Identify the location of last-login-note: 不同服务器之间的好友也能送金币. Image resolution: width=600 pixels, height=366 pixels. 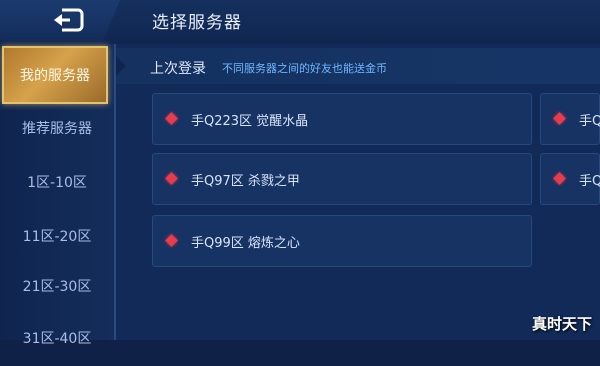
(304, 68).